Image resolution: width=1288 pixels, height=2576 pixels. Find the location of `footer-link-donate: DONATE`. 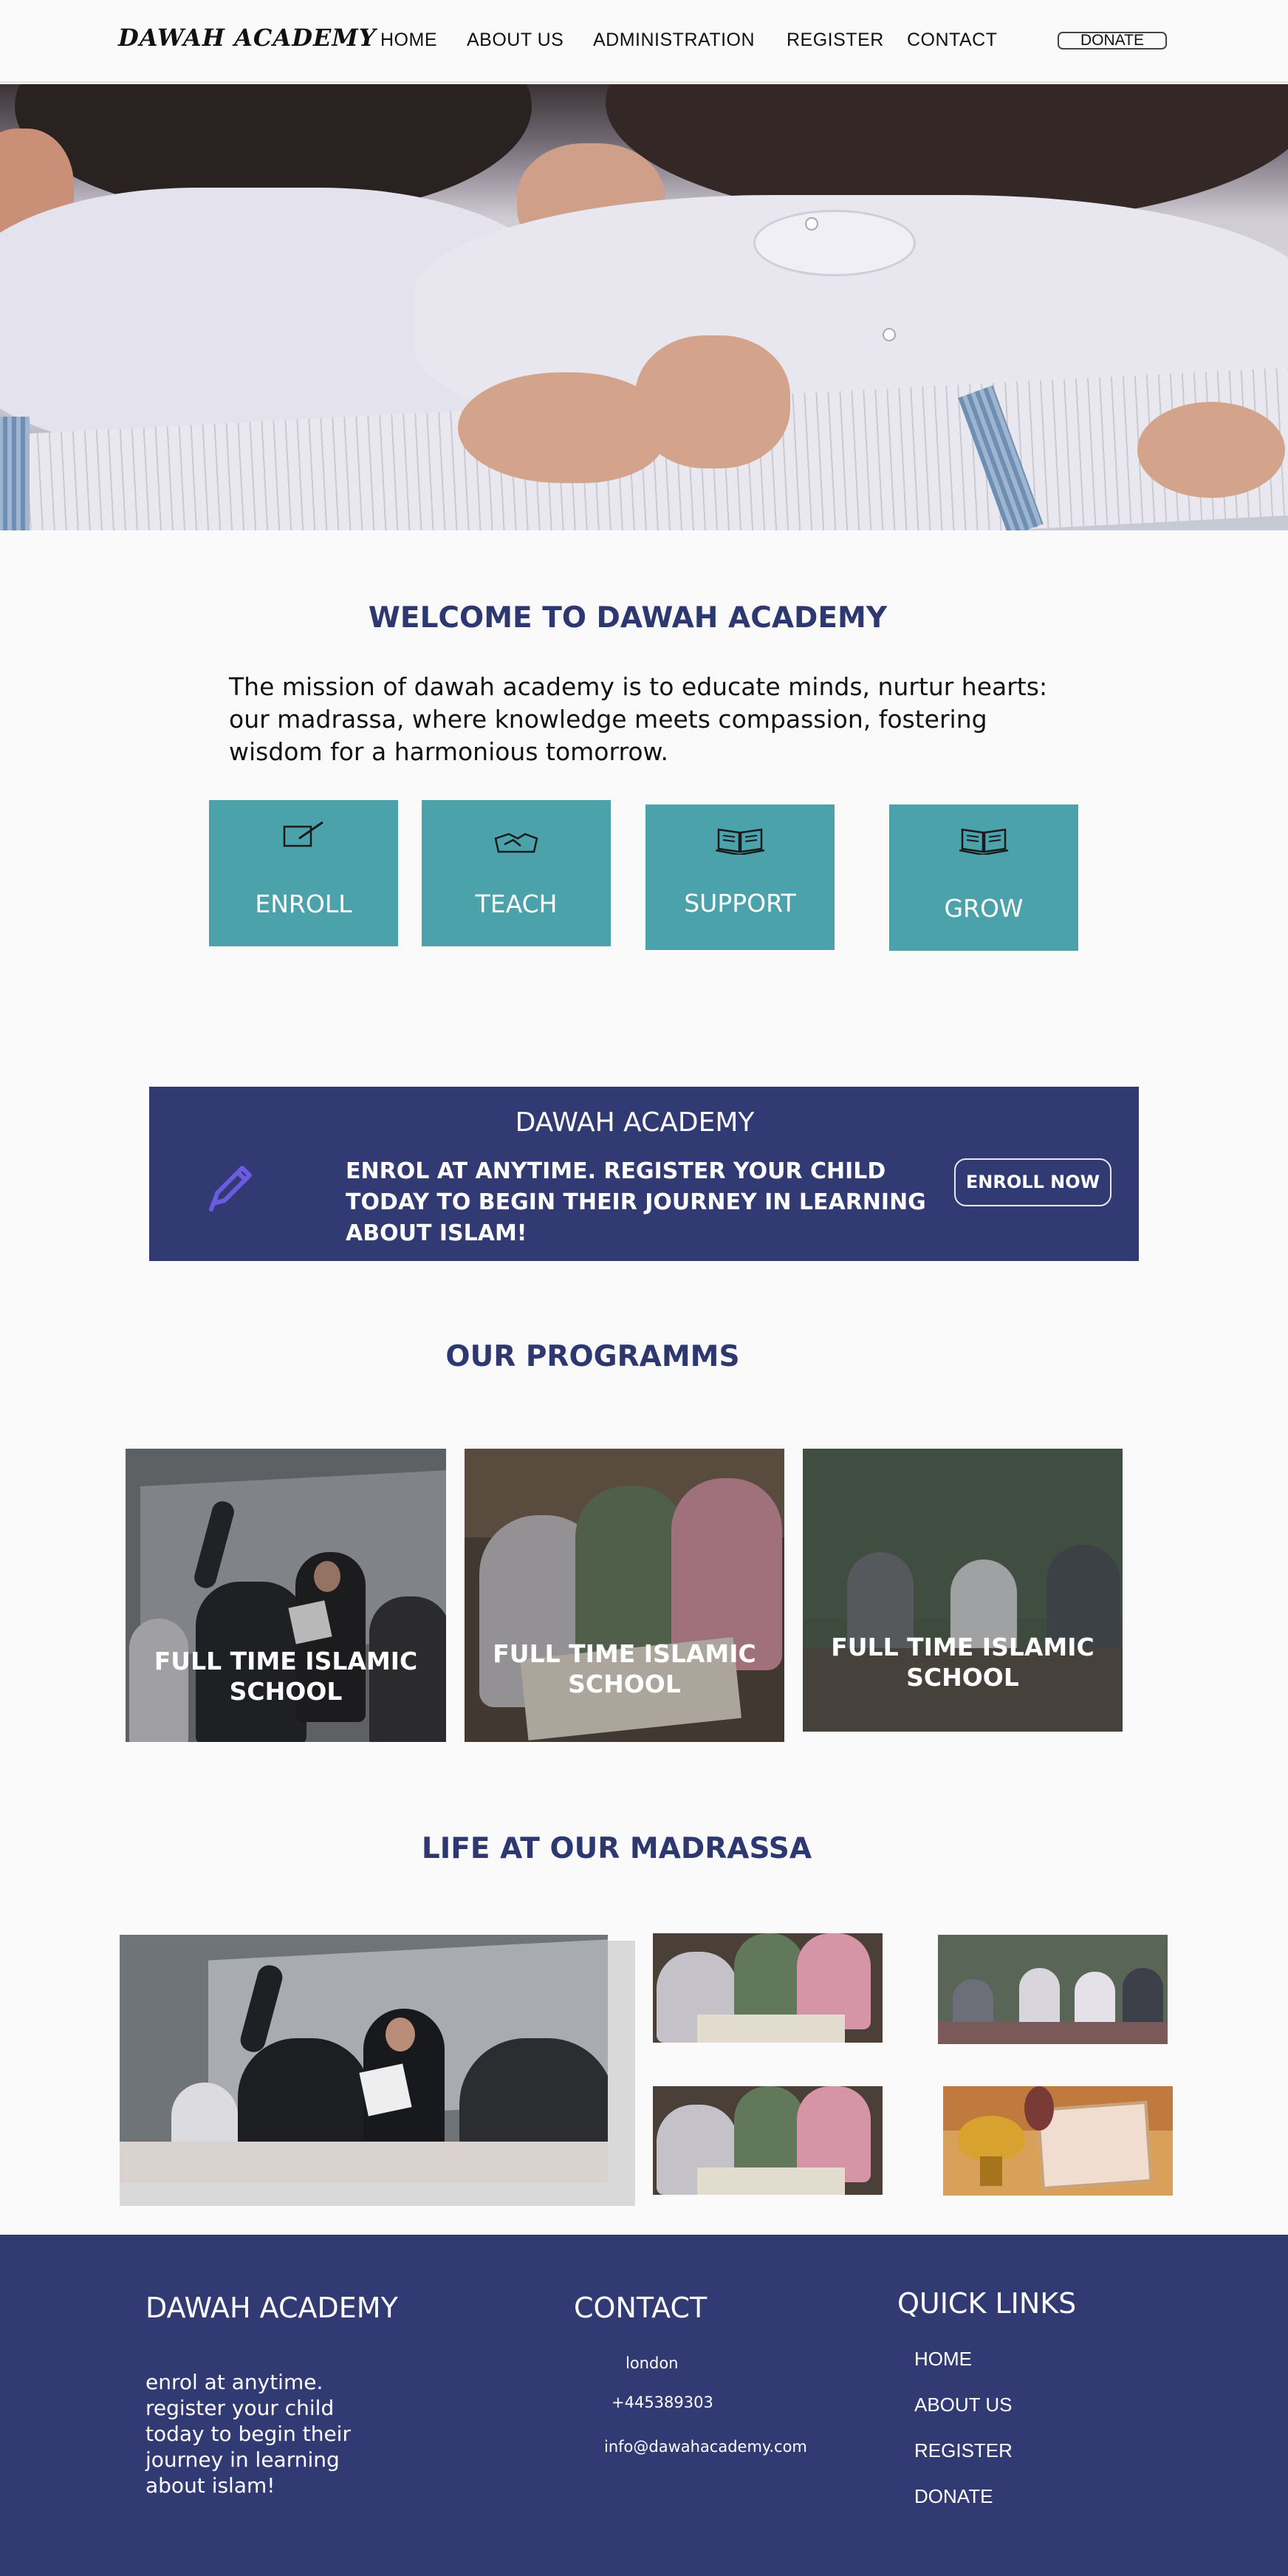

footer-link-donate: DONATE is located at coordinates (953, 2497).